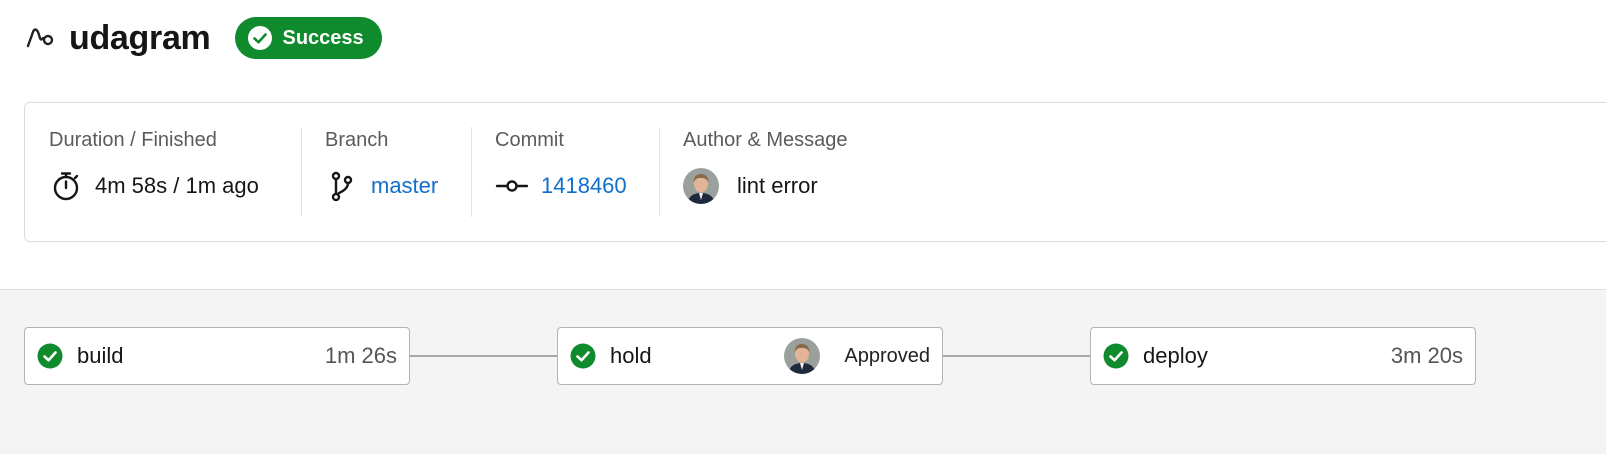 The width and height of the screenshot is (1606, 454). Describe the element at coordinates (529, 140) in the screenshot. I see `commit-label: Commit` at that location.